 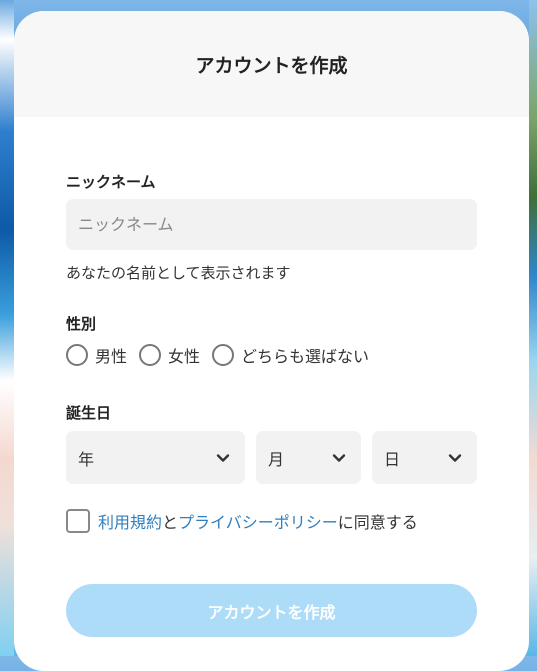 I want to click on nickname-help-text: あなたの名前として表示されます, so click(x=178, y=273).